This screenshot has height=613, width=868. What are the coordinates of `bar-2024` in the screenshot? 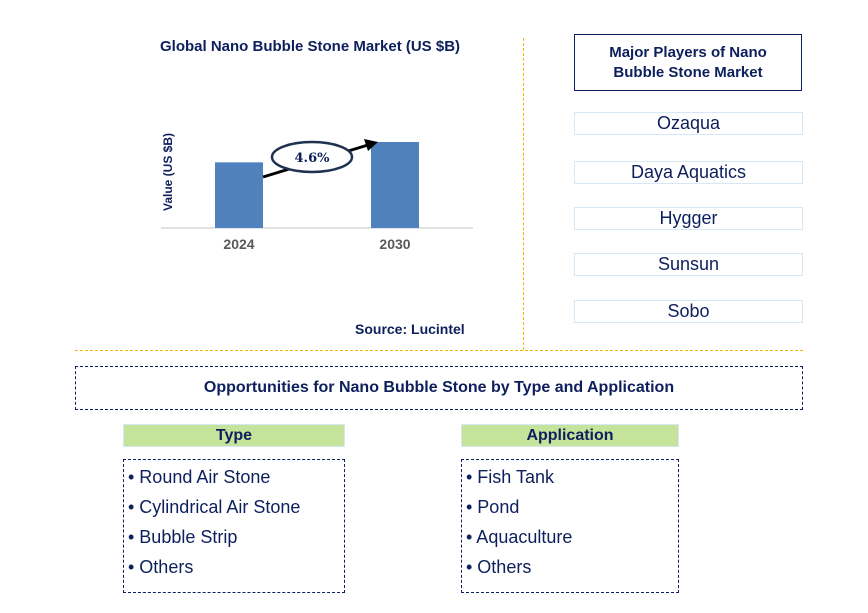 It's located at (239, 195).